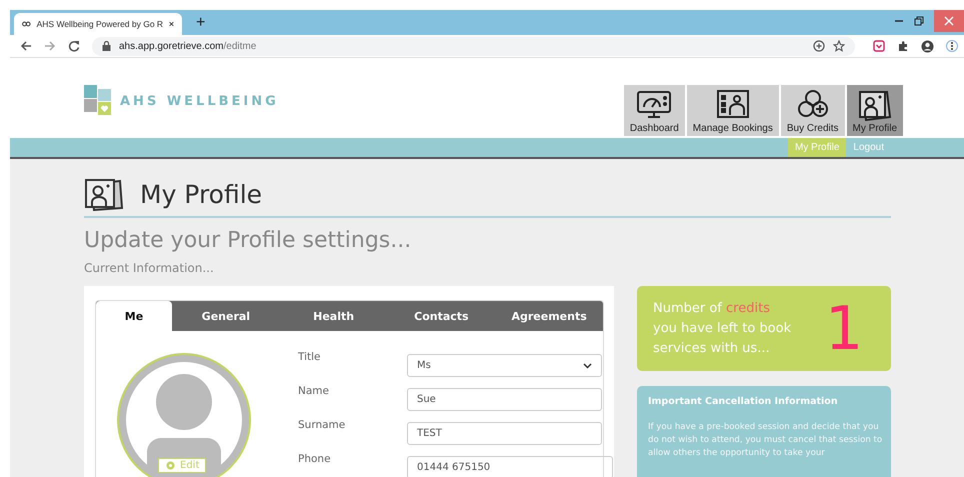 This screenshot has width=964, height=477. I want to click on tab-title: AHS Wellbeing Powered by Go R, so click(100, 24).